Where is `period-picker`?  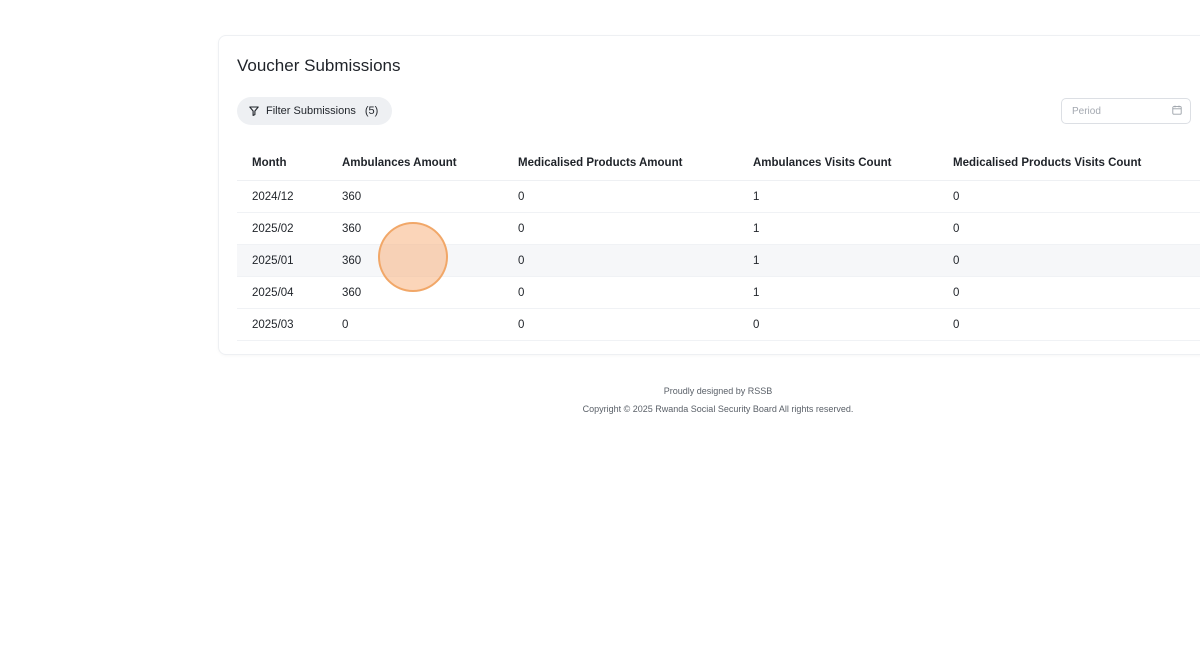 period-picker is located at coordinates (1126, 111).